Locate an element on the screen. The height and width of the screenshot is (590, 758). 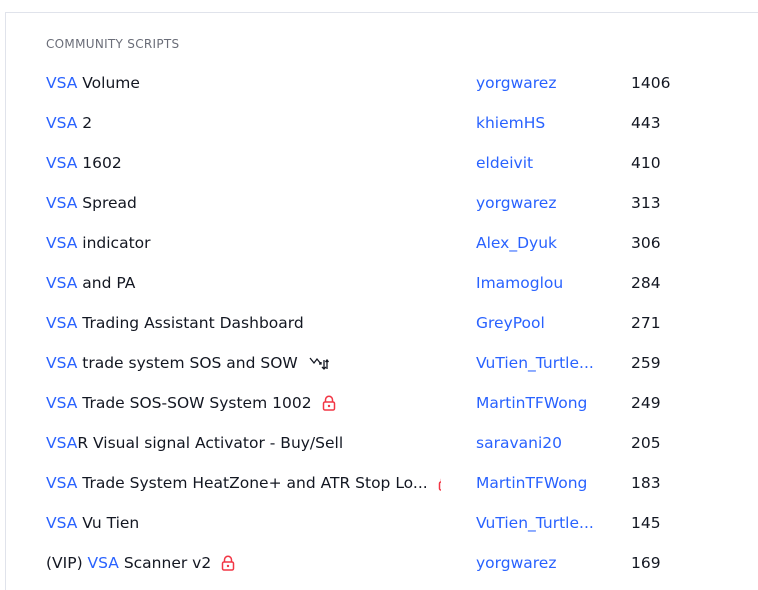
usage-count: 410 is located at coordinates (646, 163).